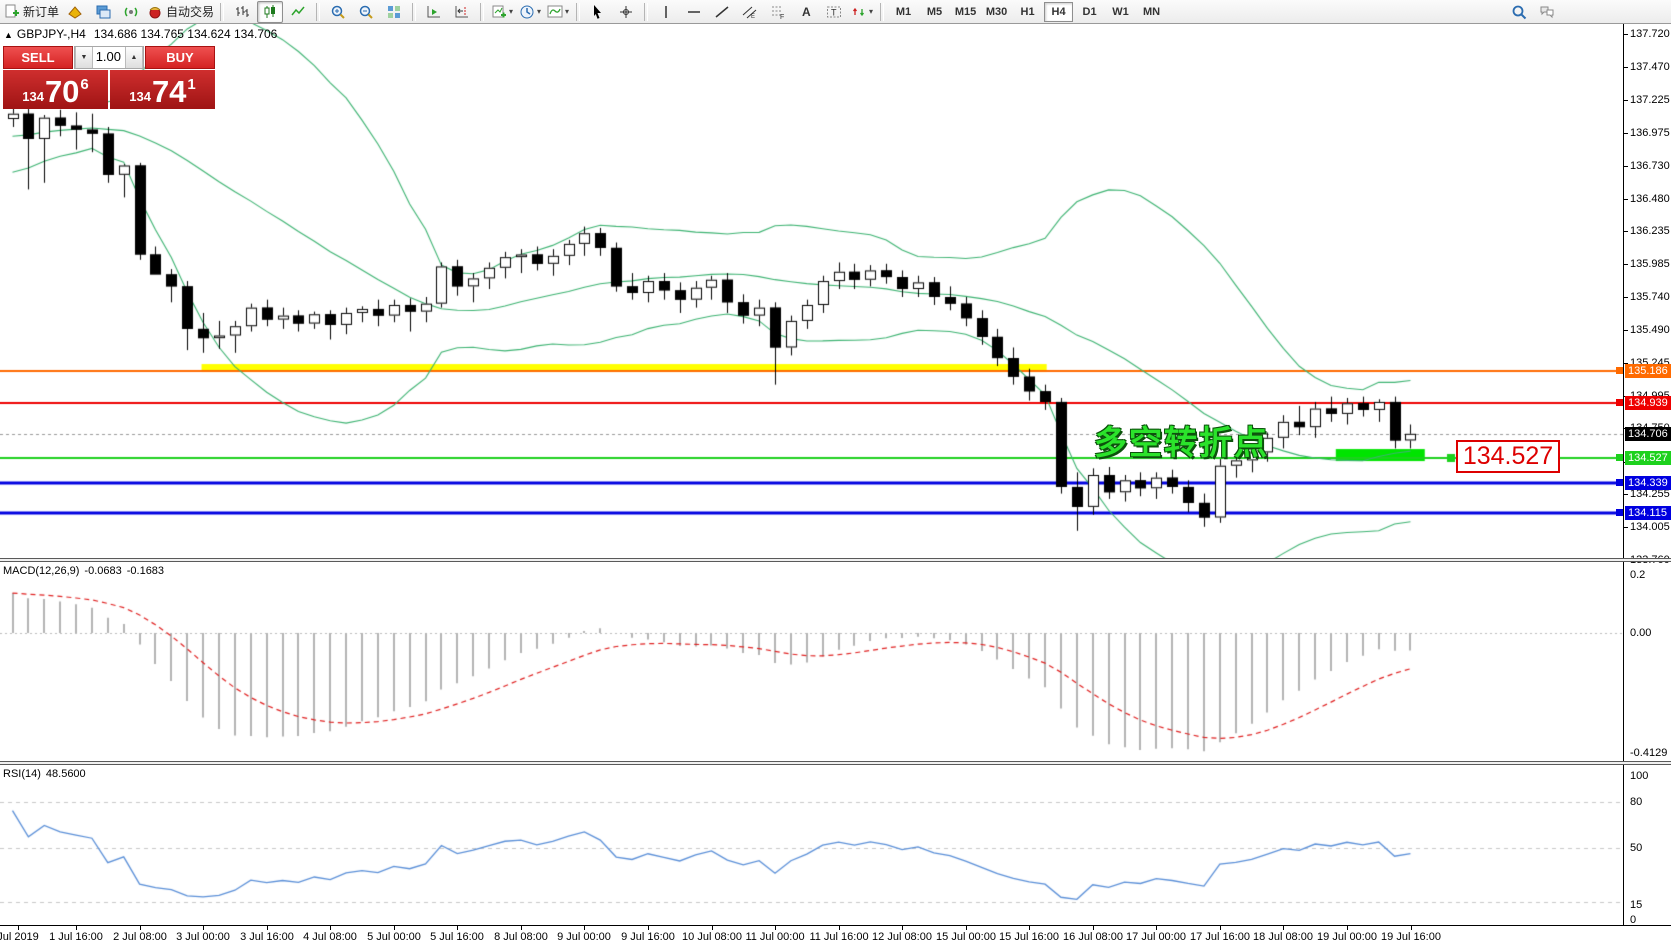  Describe the element at coordinates (134, 57) in the screenshot. I see `volume-up-button: ▲` at that location.